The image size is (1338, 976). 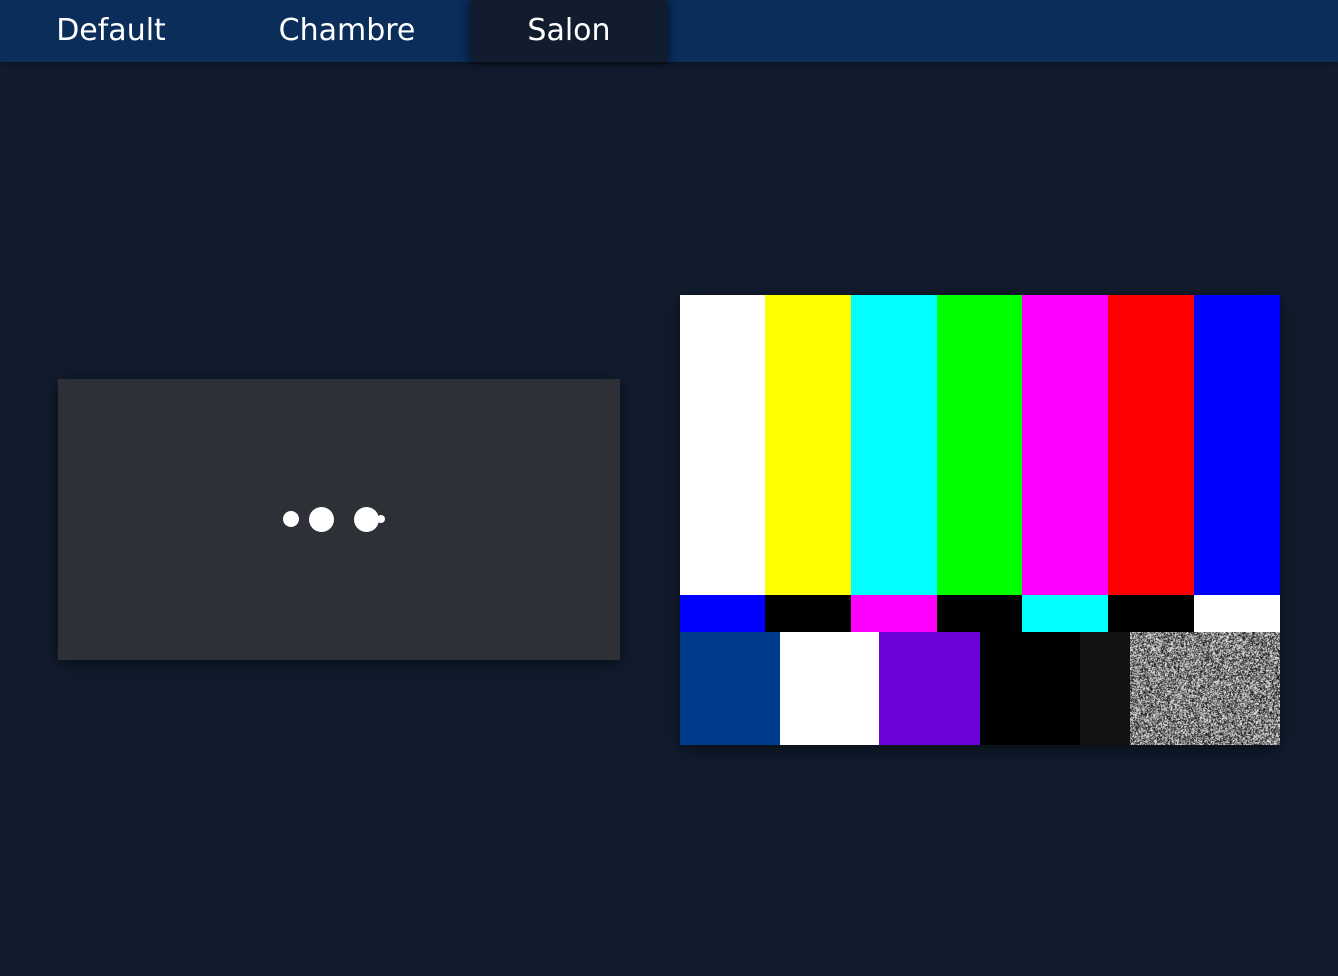 I want to click on loading-dots-icon, so click(x=339, y=519).